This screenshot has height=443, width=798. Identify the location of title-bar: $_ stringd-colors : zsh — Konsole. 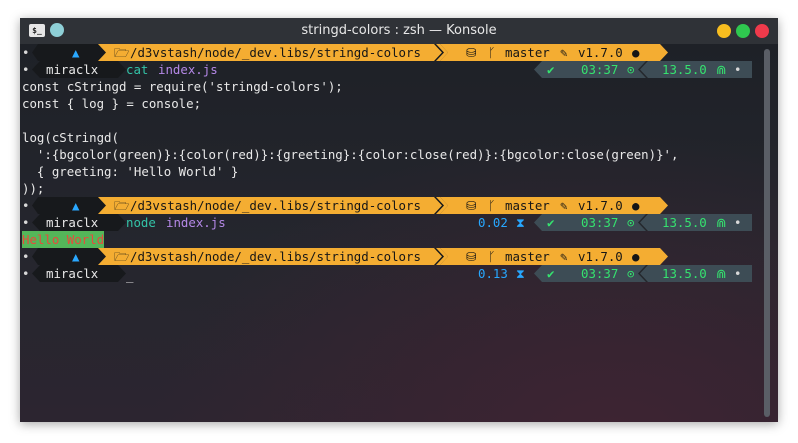
(399, 31).